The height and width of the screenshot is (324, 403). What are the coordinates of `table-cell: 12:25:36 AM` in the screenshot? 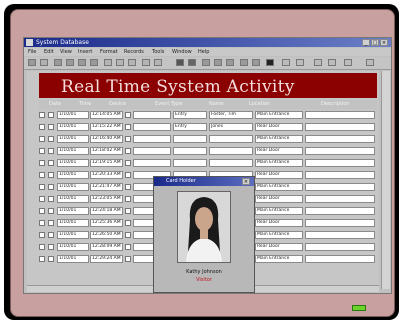 It's located at (106, 223).